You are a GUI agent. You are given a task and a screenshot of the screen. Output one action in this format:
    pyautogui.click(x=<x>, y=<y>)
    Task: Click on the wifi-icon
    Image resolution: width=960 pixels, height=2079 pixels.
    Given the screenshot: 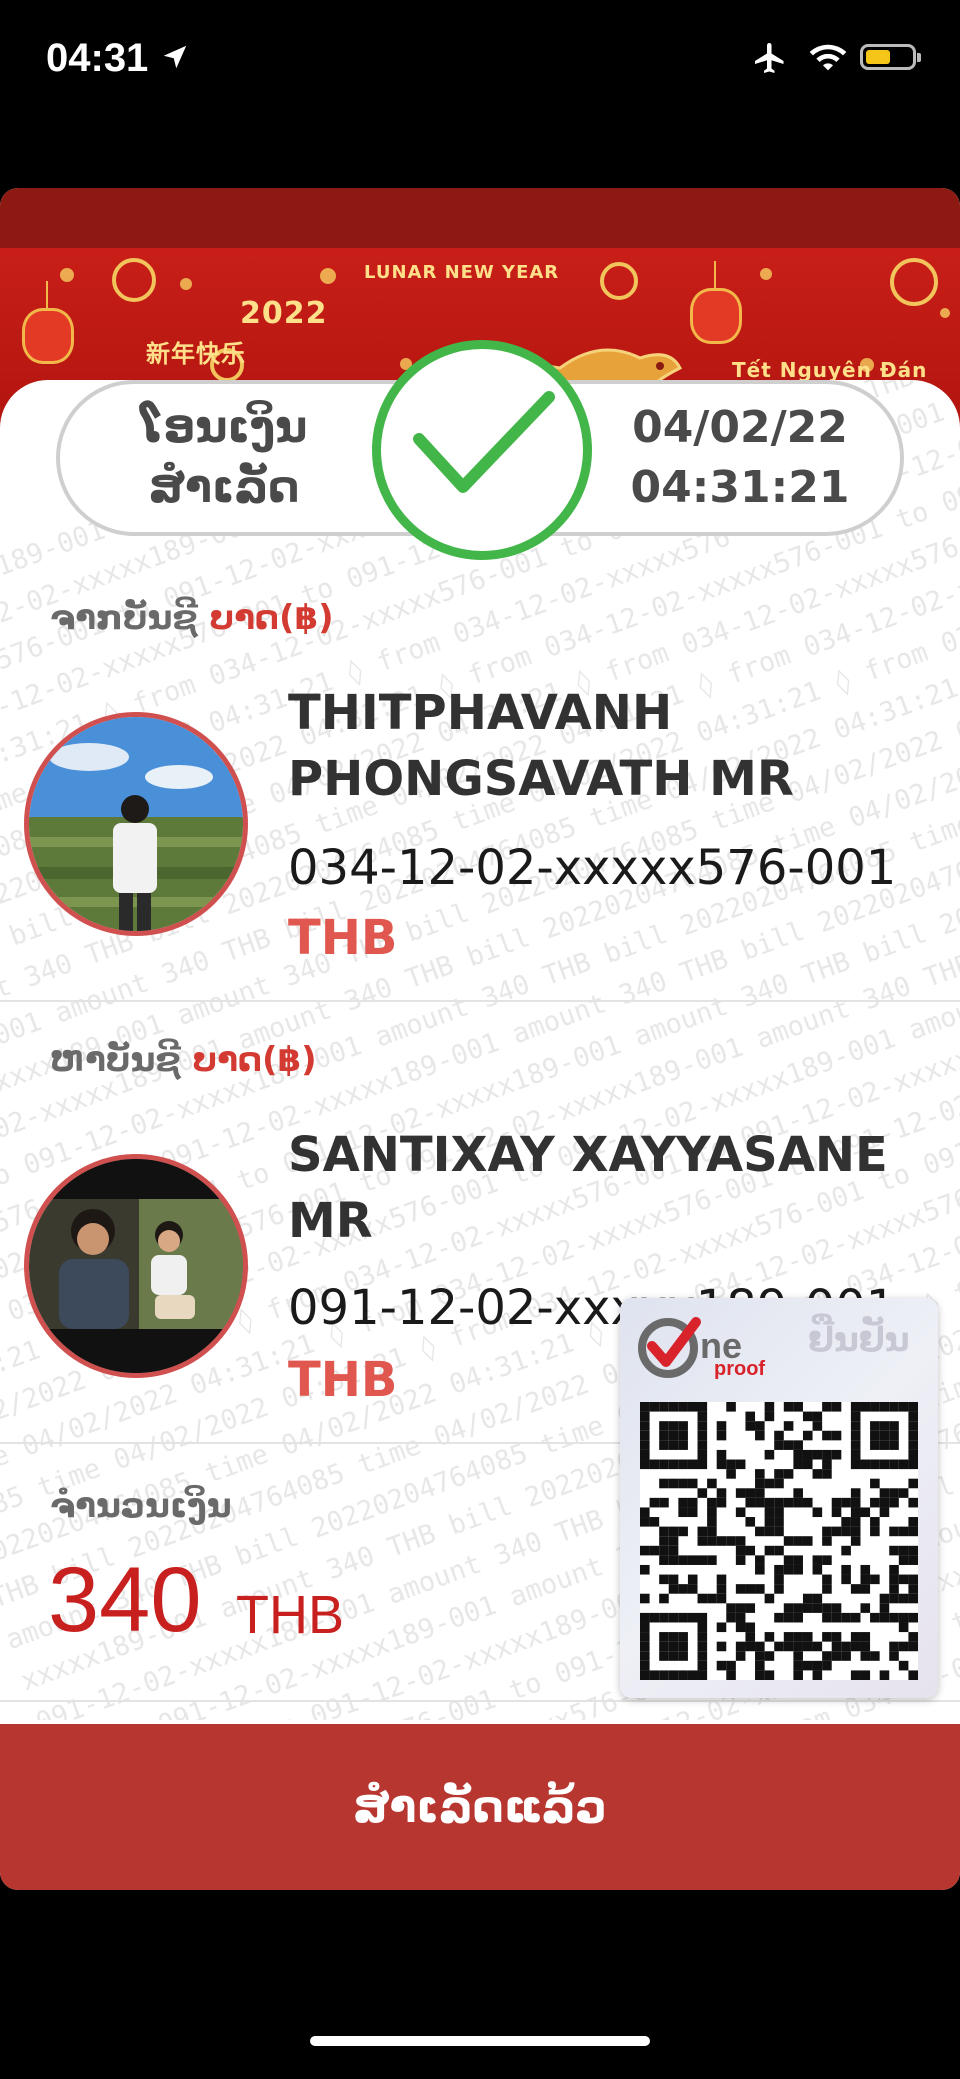 What is the action you would take?
    pyautogui.click(x=828, y=57)
    